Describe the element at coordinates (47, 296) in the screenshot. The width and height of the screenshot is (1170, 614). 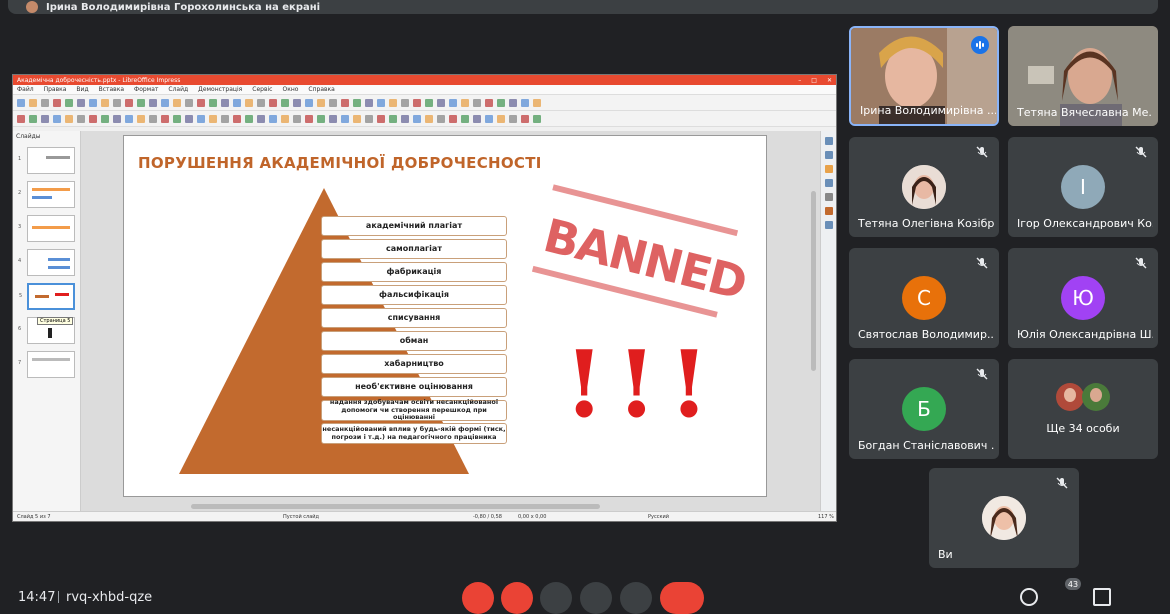
I see `slide-thumbnail-selected: 5` at that location.